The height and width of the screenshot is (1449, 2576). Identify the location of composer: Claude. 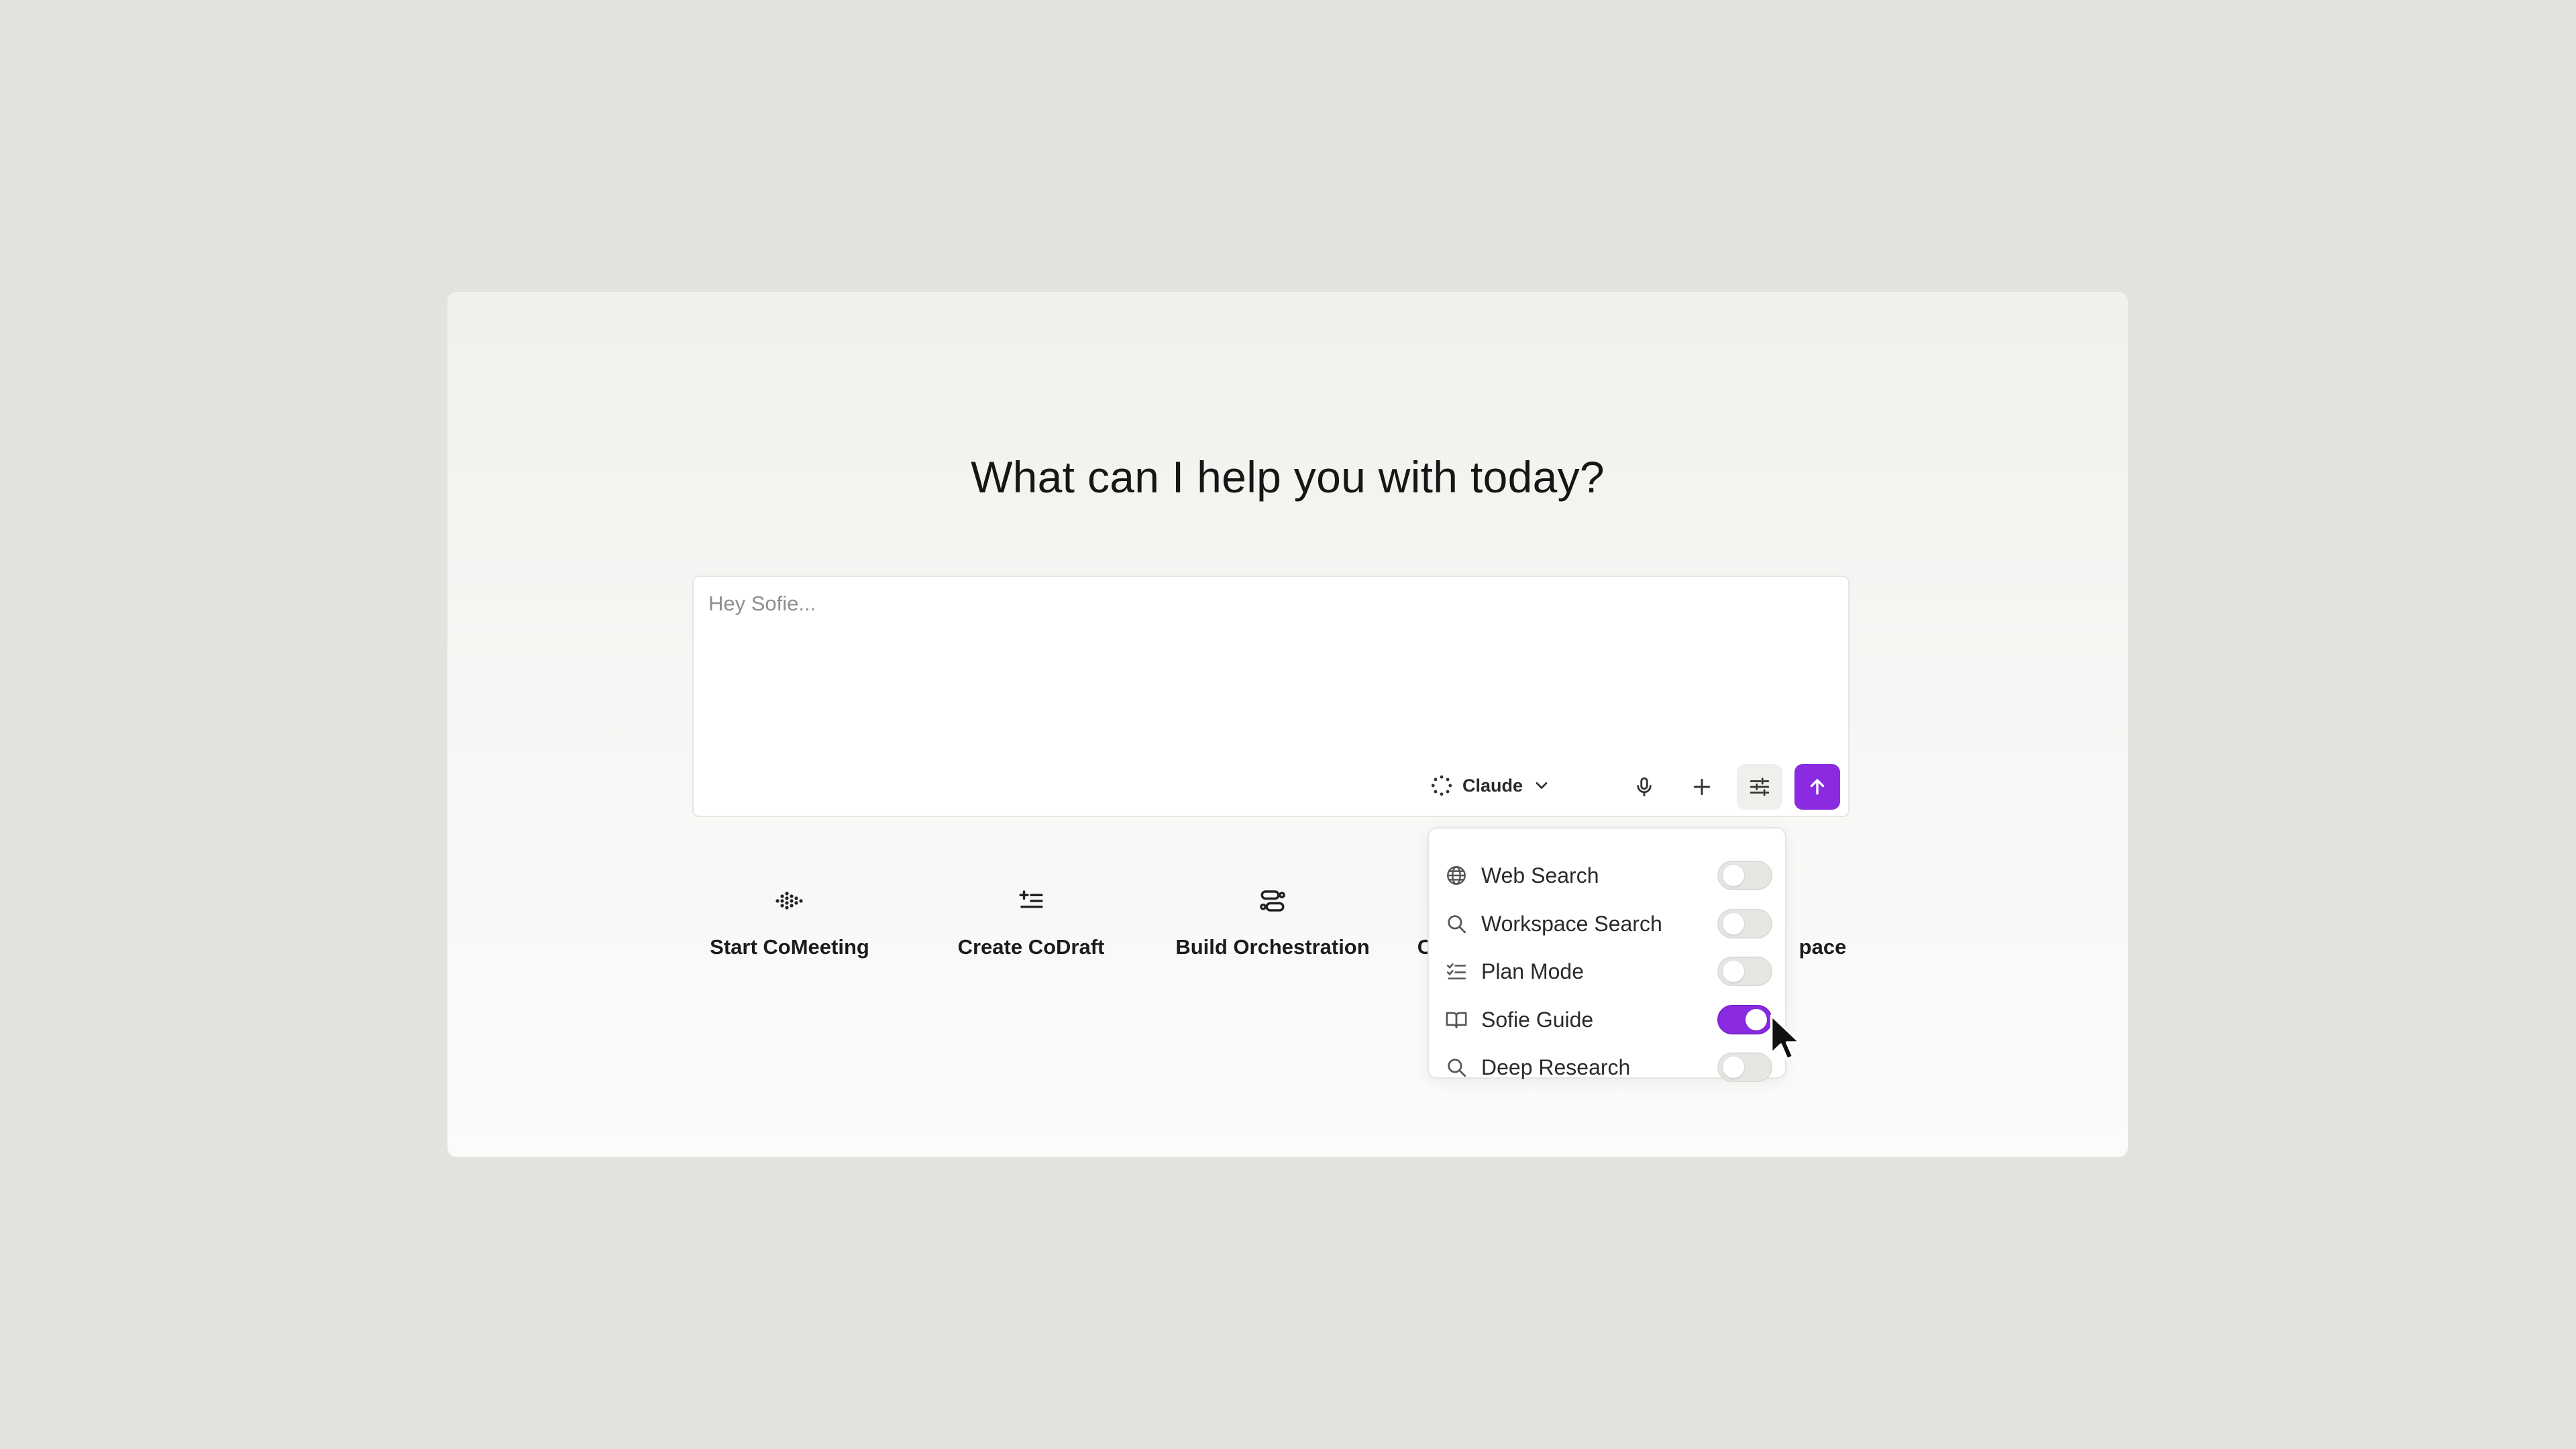
(1270, 696).